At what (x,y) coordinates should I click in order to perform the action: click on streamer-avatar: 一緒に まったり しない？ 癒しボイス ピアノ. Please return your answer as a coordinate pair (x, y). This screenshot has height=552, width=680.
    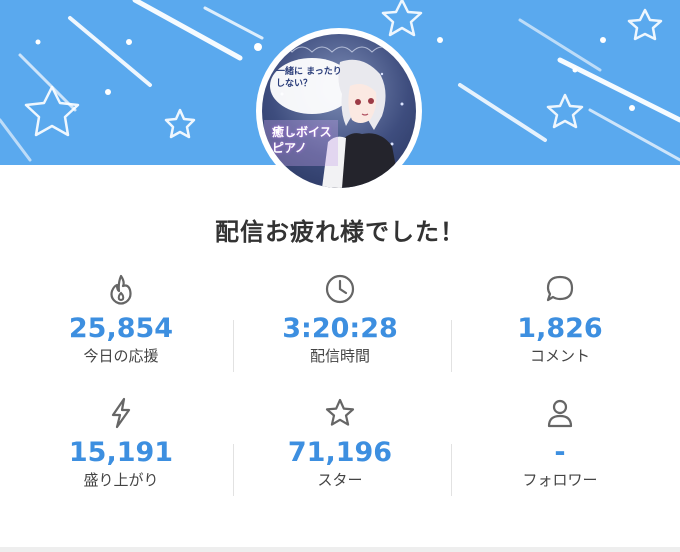
    Looking at the image, I should click on (339, 111).